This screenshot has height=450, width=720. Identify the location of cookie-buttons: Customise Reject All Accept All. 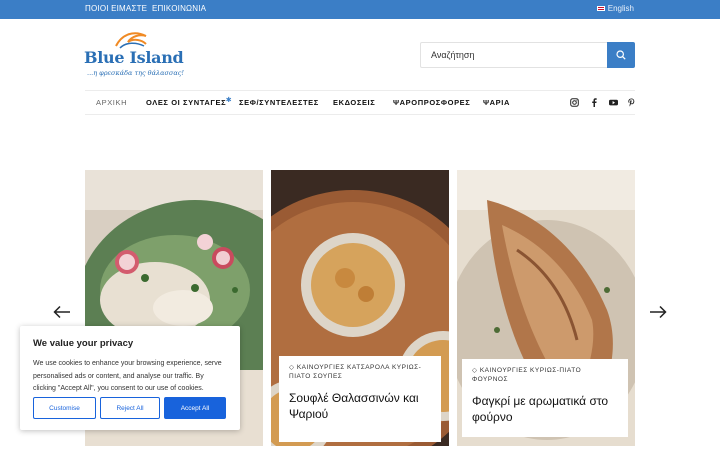
(129, 408).